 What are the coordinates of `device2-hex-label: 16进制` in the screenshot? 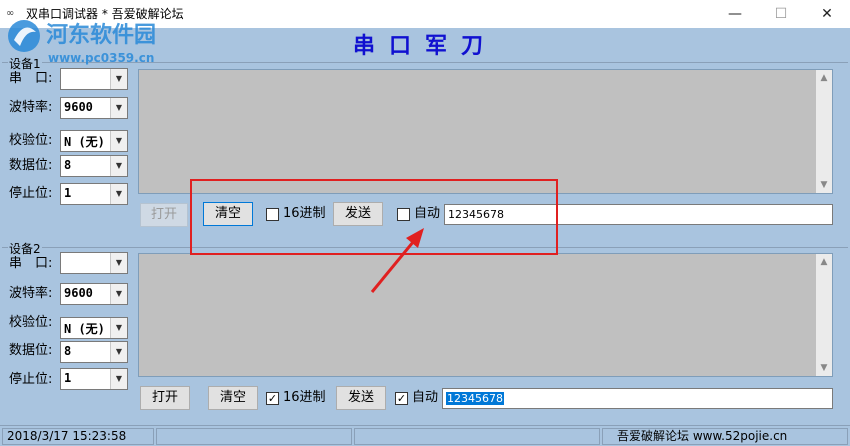 It's located at (304, 397).